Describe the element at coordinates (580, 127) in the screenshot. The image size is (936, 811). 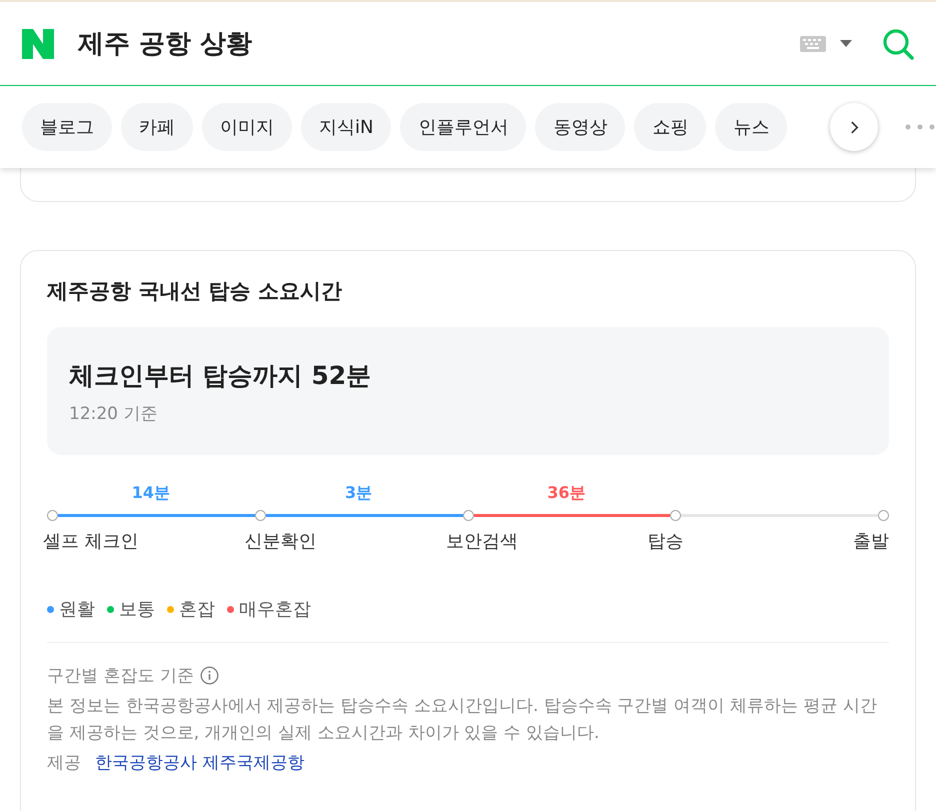
I see `tab: 동영상` at that location.